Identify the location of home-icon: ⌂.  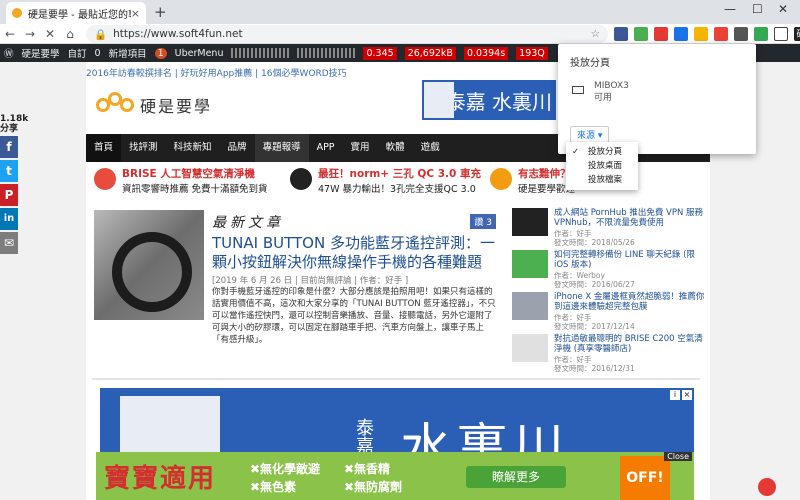
(70, 34).